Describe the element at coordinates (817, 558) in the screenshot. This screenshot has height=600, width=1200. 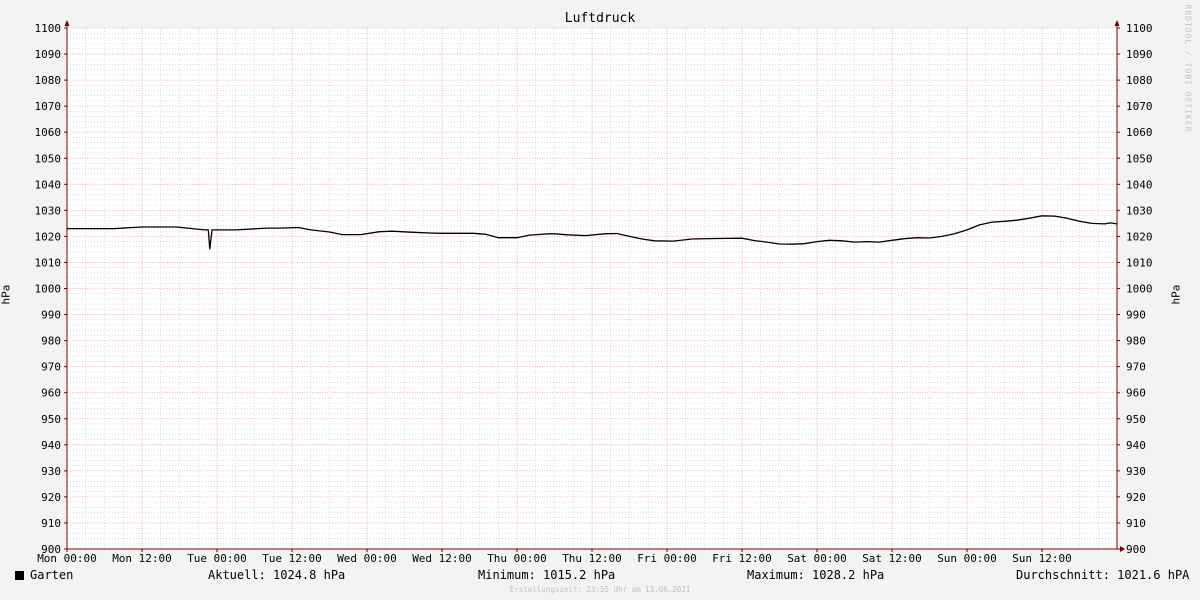
I see `x-tick-label: Sat 00:00` at that location.